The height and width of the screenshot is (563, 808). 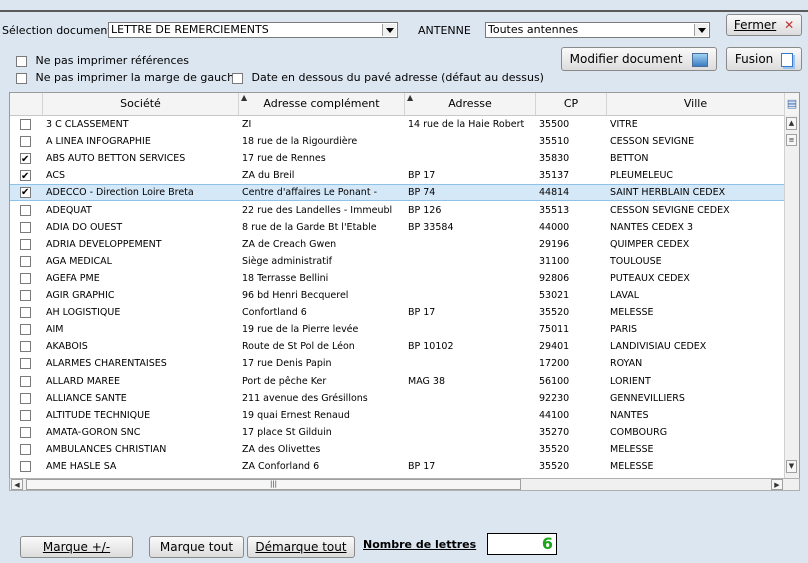 I want to click on nombre-value: 6, so click(x=522, y=544).